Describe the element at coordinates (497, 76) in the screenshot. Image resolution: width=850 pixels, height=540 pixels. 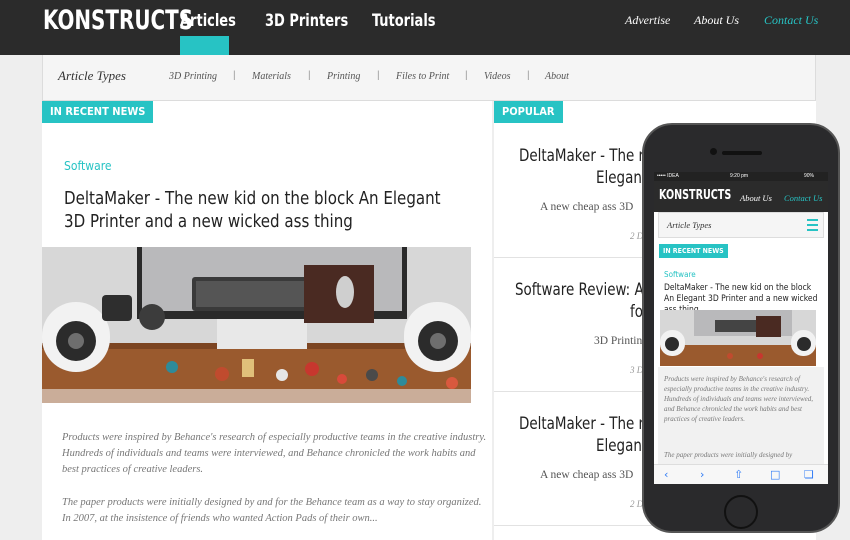
I see `type-link-videos: Videos` at that location.